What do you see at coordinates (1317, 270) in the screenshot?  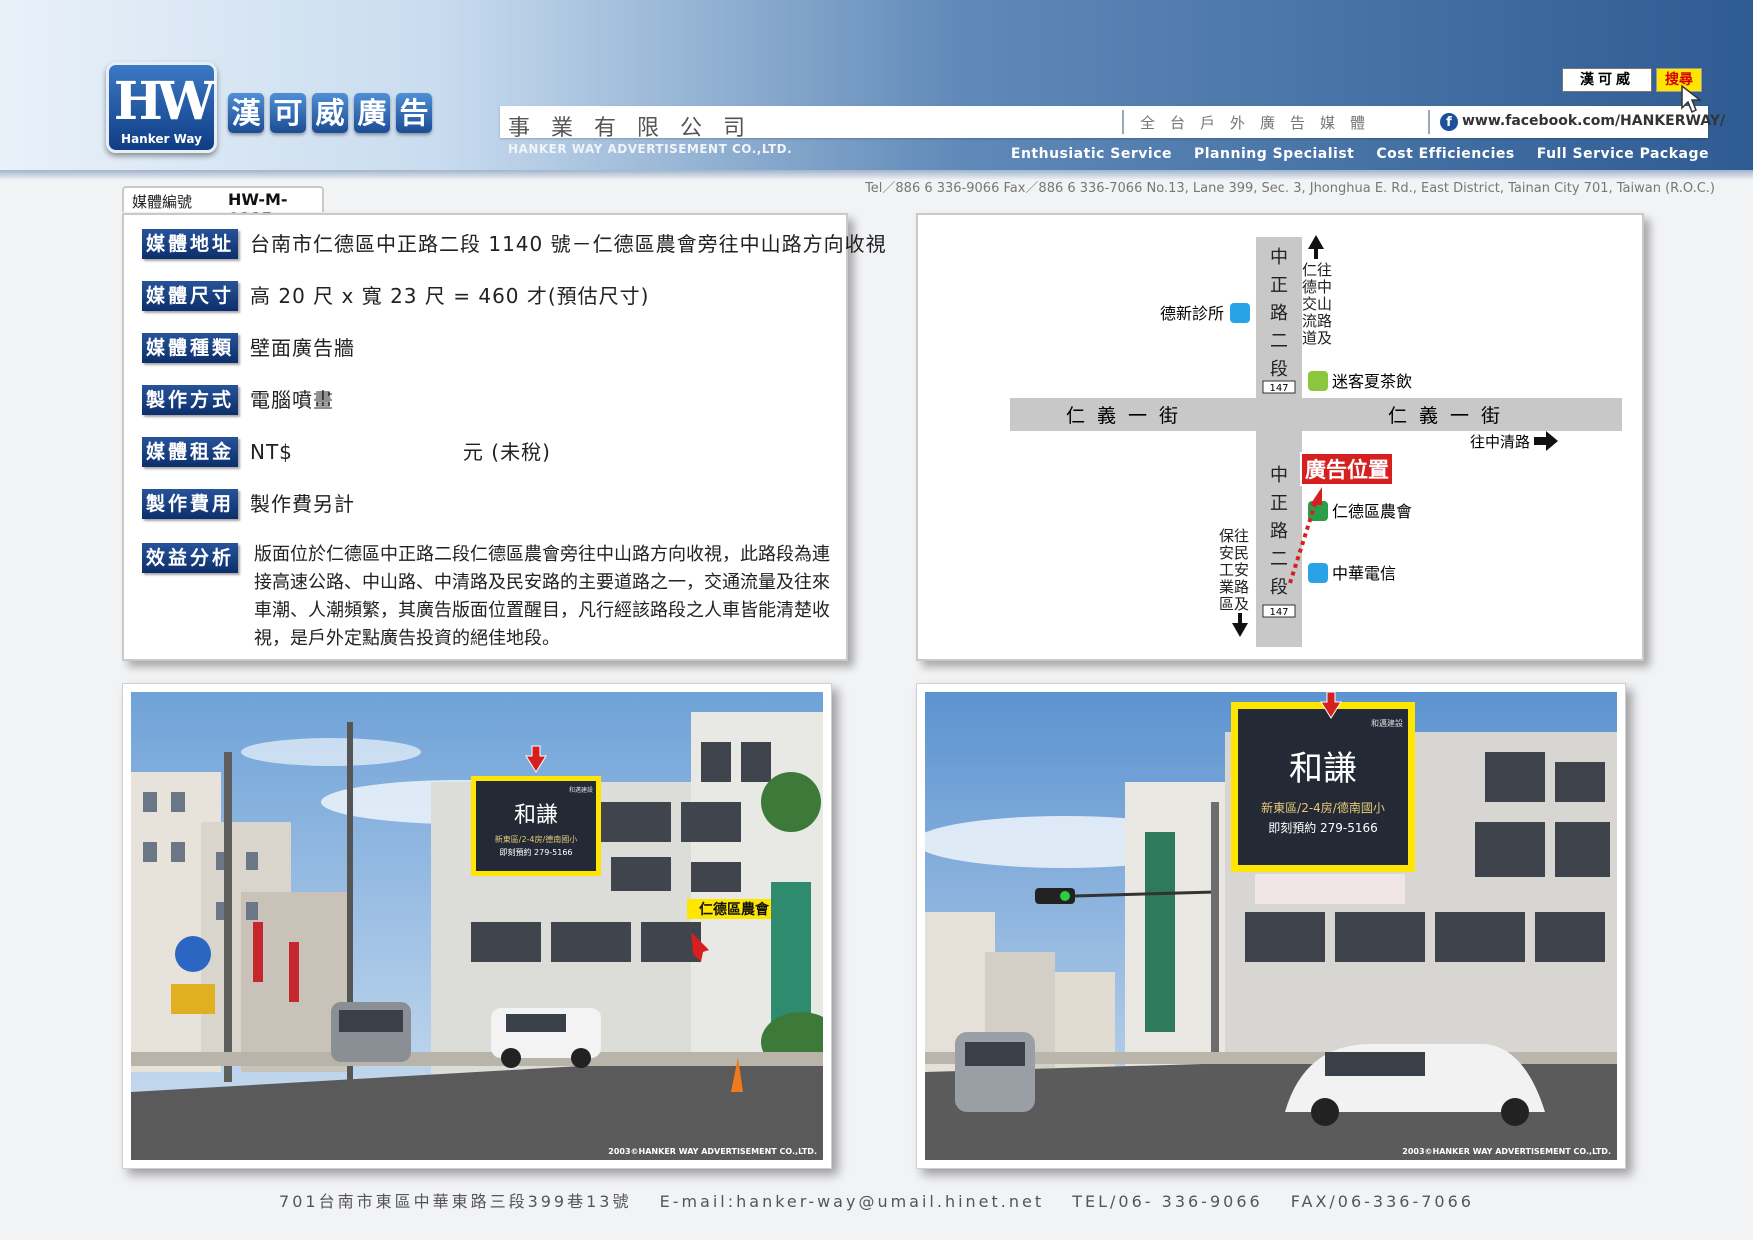 I see `dir-top-line: 仁往` at bounding box center [1317, 270].